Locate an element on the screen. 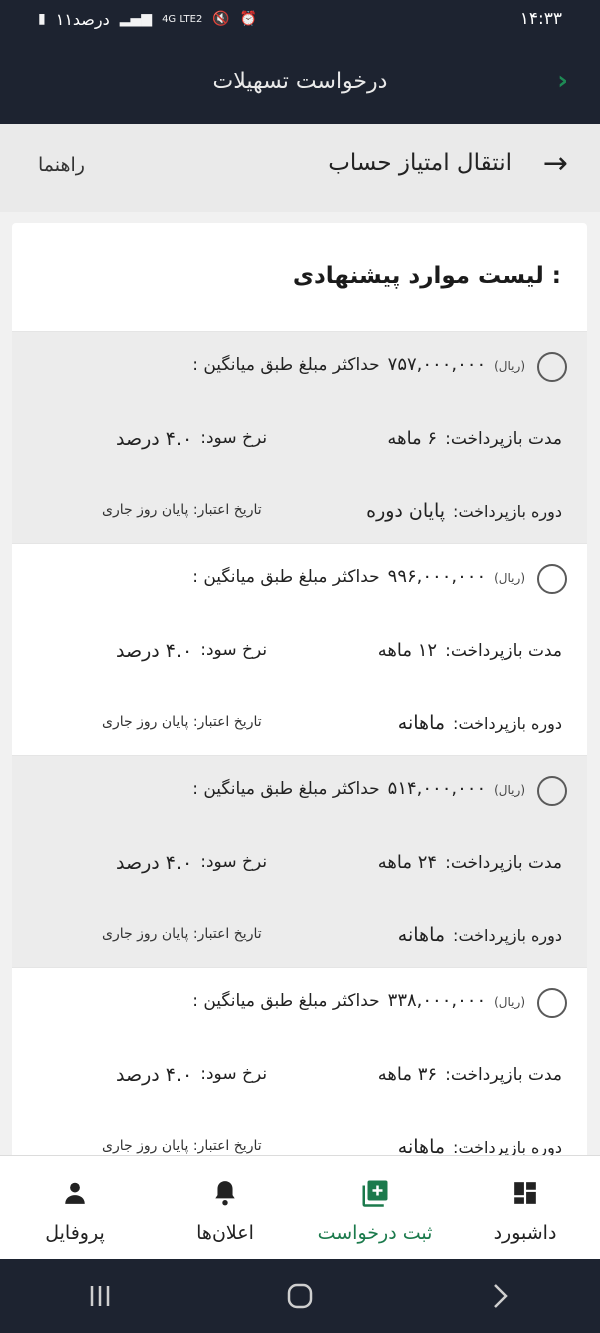 This screenshot has height=1333, width=600. nav-label: داشبورد is located at coordinates (525, 1233).